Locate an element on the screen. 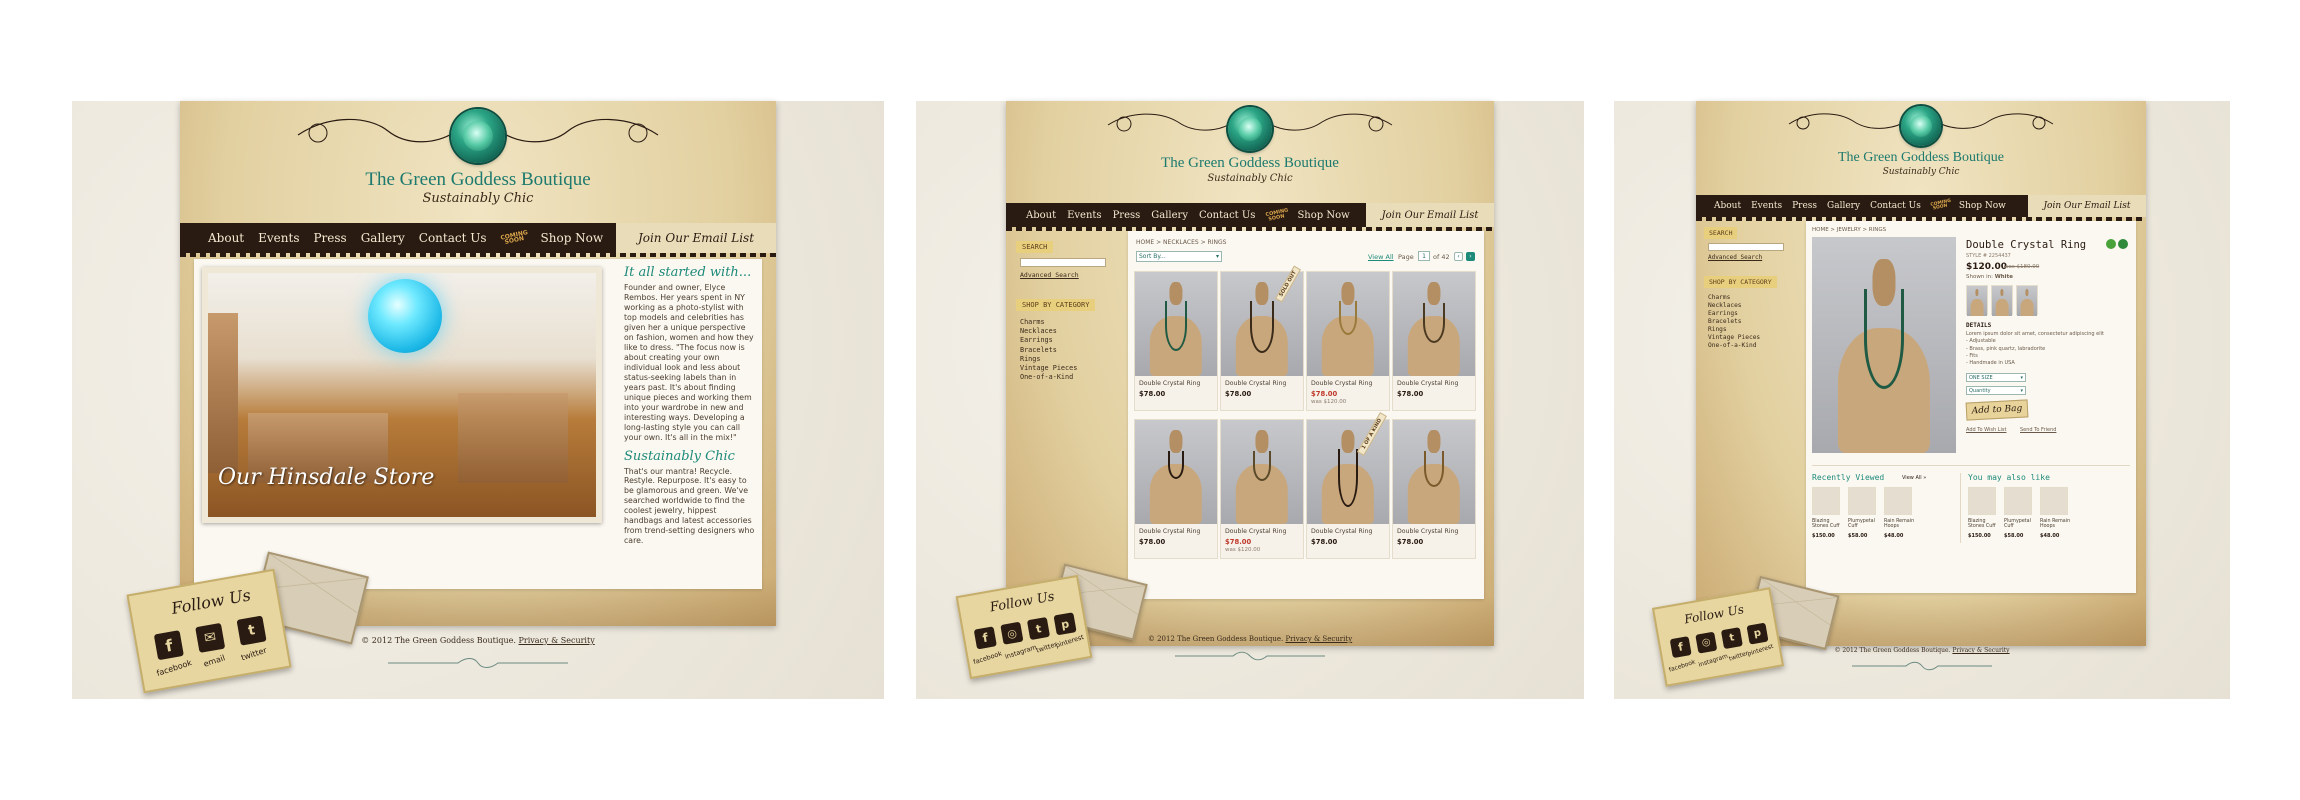 This screenshot has width=2300, height=800. size-select: ONE SIZE ▾ is located at coordinates (1996, 377).